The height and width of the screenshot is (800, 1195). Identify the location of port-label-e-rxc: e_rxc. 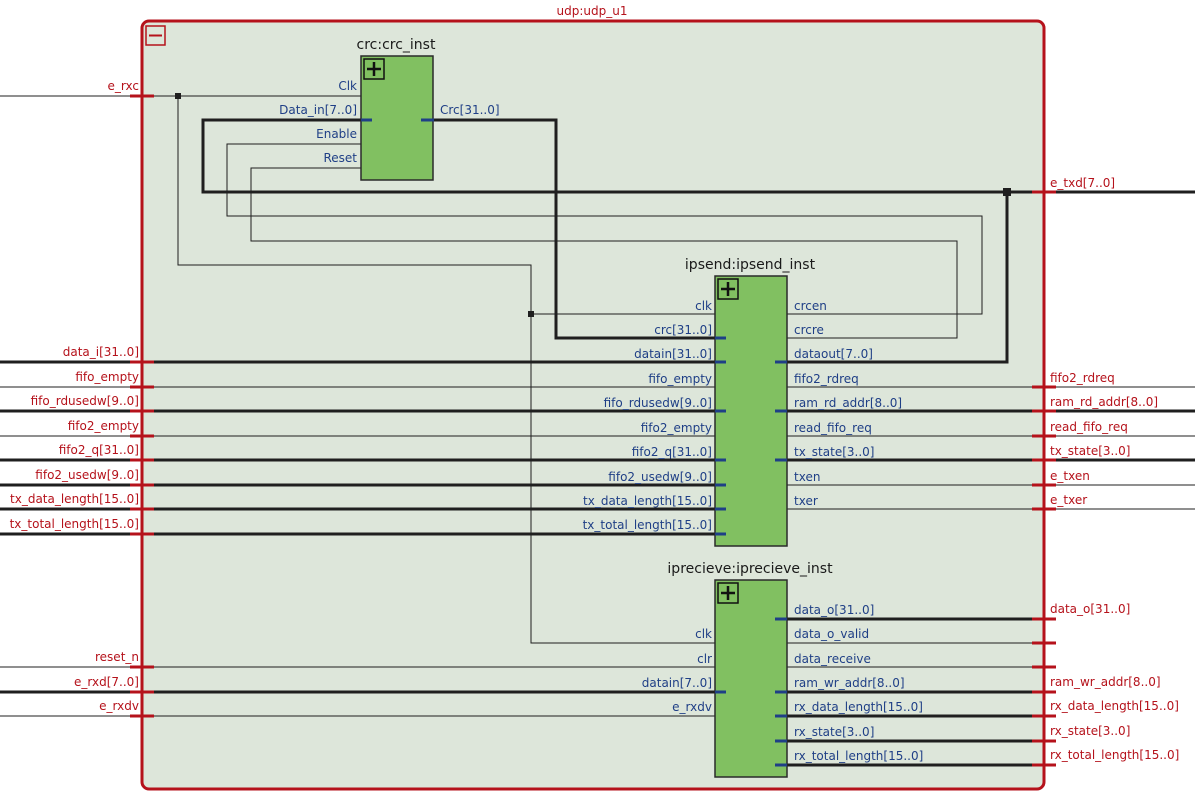
(123, 86).